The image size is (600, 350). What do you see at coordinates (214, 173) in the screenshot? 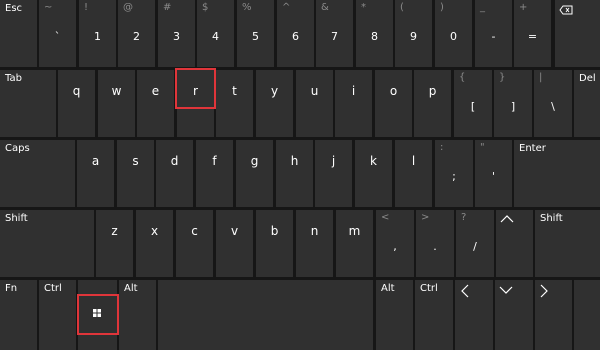
I see `key-letter-f: f` at bounding box center [214, 173].